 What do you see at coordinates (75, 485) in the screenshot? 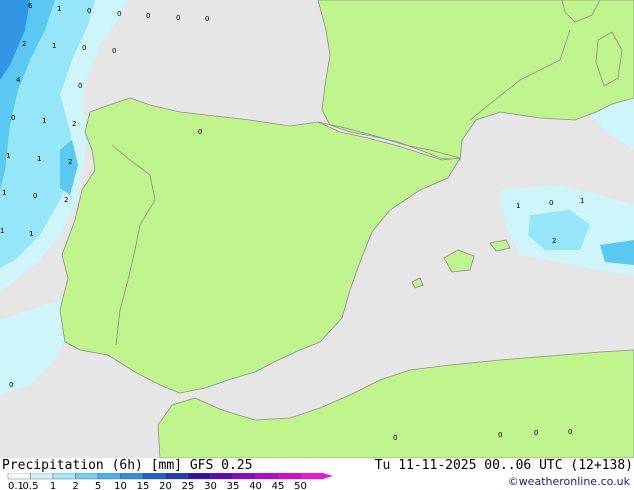
I see `legend-tick-label: 2` at bounding box center [75, 485].